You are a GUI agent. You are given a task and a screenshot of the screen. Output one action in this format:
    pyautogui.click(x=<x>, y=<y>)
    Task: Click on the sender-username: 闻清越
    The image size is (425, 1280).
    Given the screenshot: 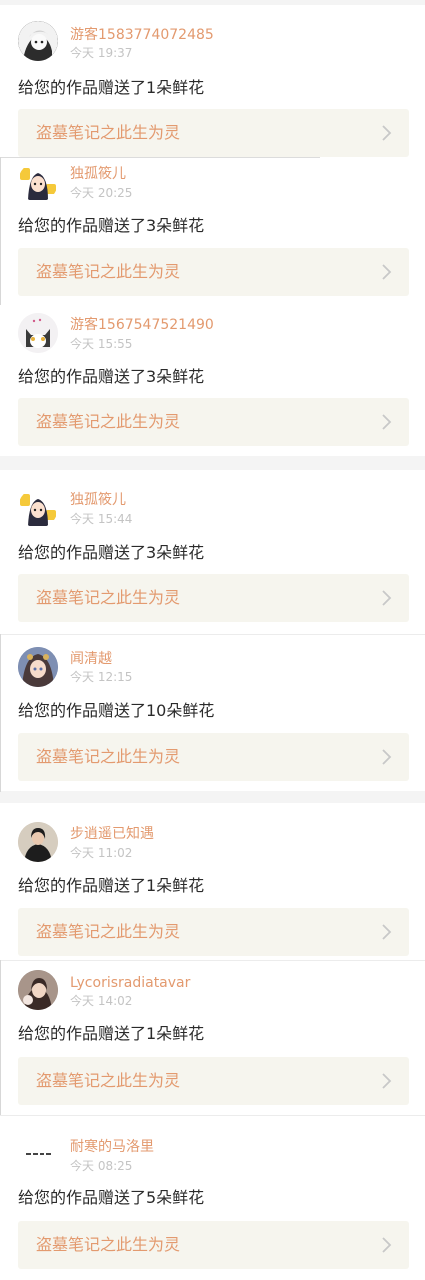 What is the action you would take?
    pyautogui.click(x=91, y=659)
    